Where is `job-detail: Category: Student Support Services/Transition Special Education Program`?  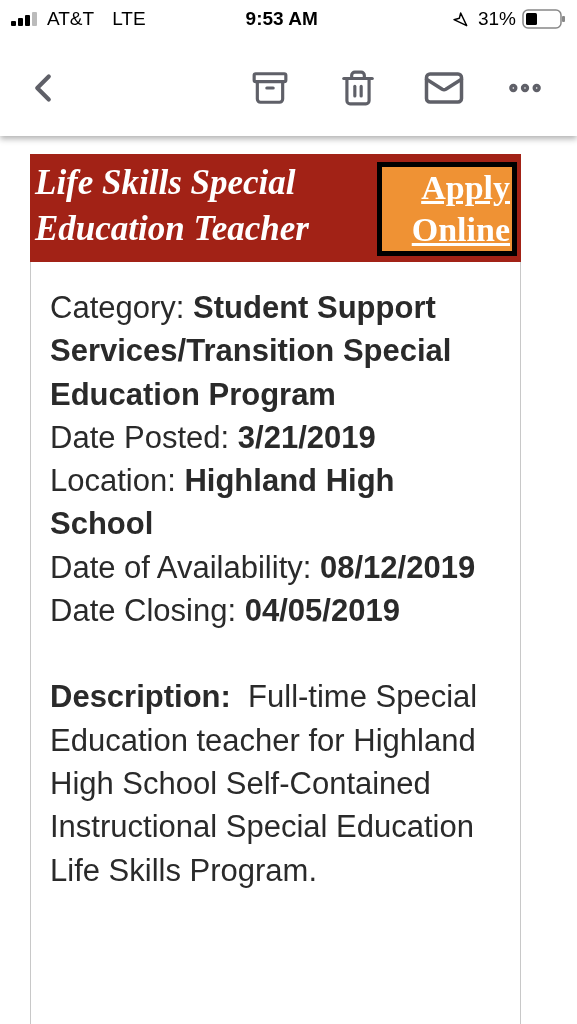 job-detail: Category: Student Support Services/Transition Special Education Program is located at coordinates (251, 351).